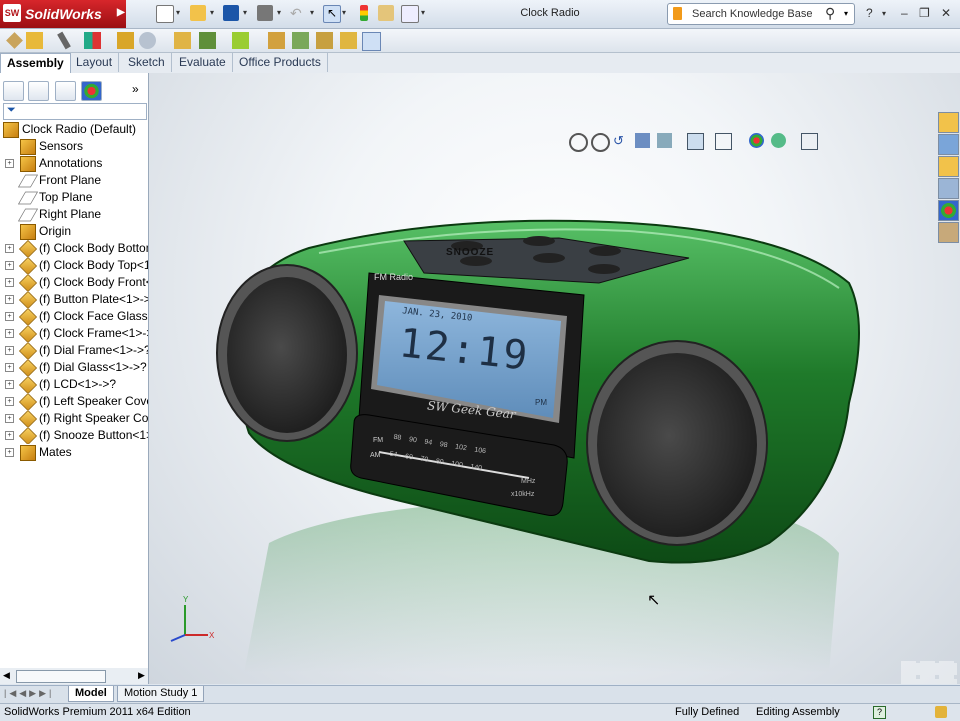 This screenshot has height=721, width=960. Describe the element at coordinates (91, 694) in the screenshot. I see `tab-model: Model` at that location.